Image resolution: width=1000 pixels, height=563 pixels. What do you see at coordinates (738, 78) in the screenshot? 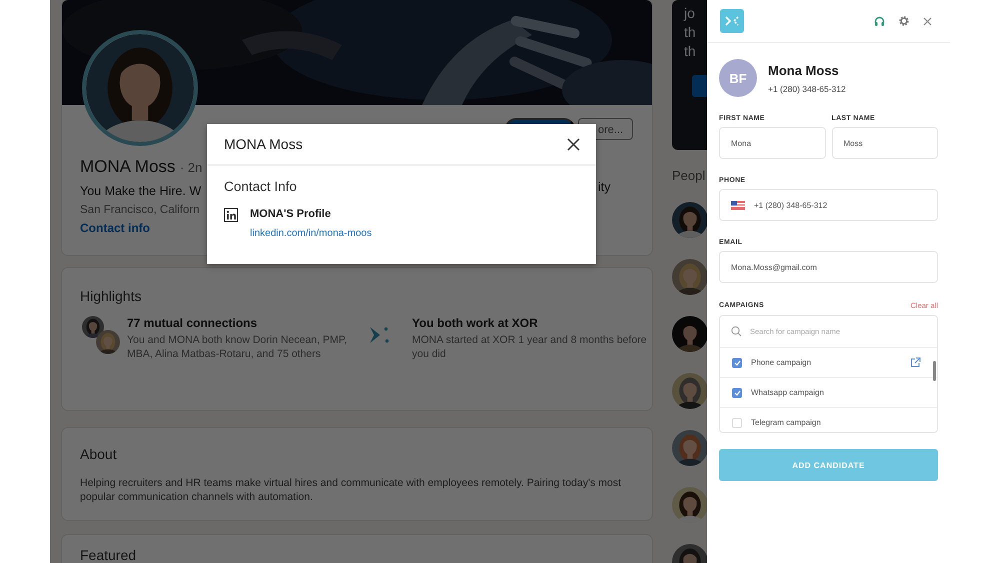
I see `avatar-initials: BF` at bounding box center [738, 78].